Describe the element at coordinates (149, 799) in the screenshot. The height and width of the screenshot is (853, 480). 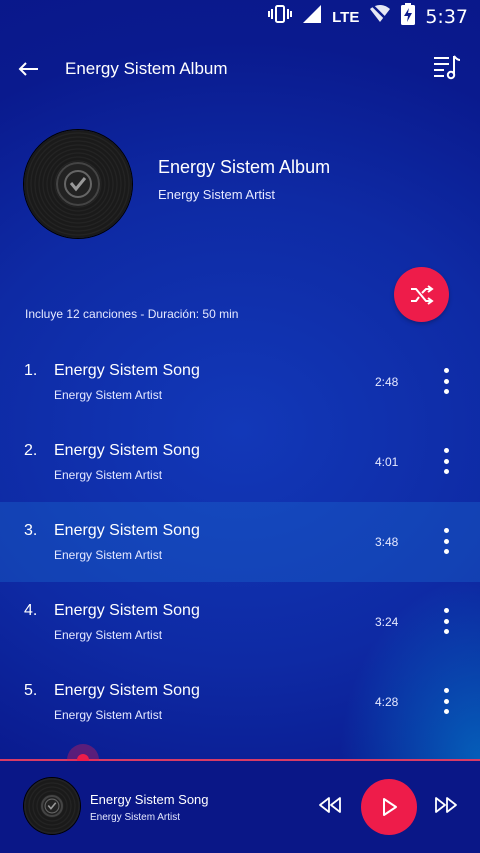
I see `now-playing-title: Energy Sistem Song` at that location.